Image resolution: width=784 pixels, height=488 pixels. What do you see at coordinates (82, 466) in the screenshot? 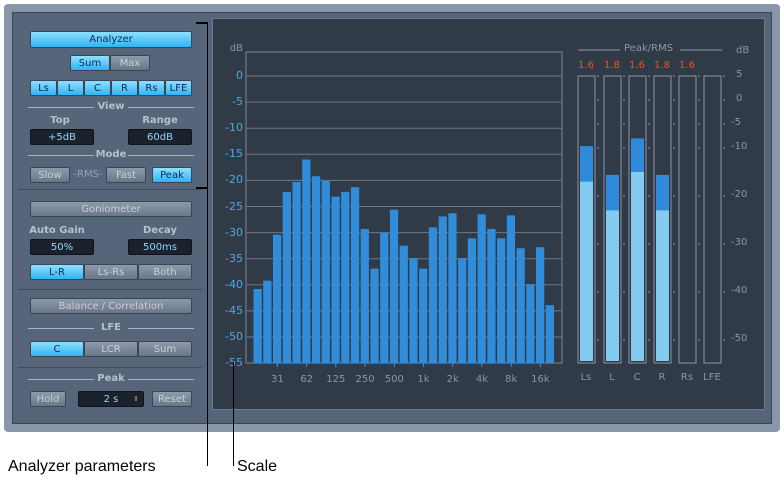
I see `analyzer-parameters-caption: Analyzer parameters` at bounding box center [82, 466].